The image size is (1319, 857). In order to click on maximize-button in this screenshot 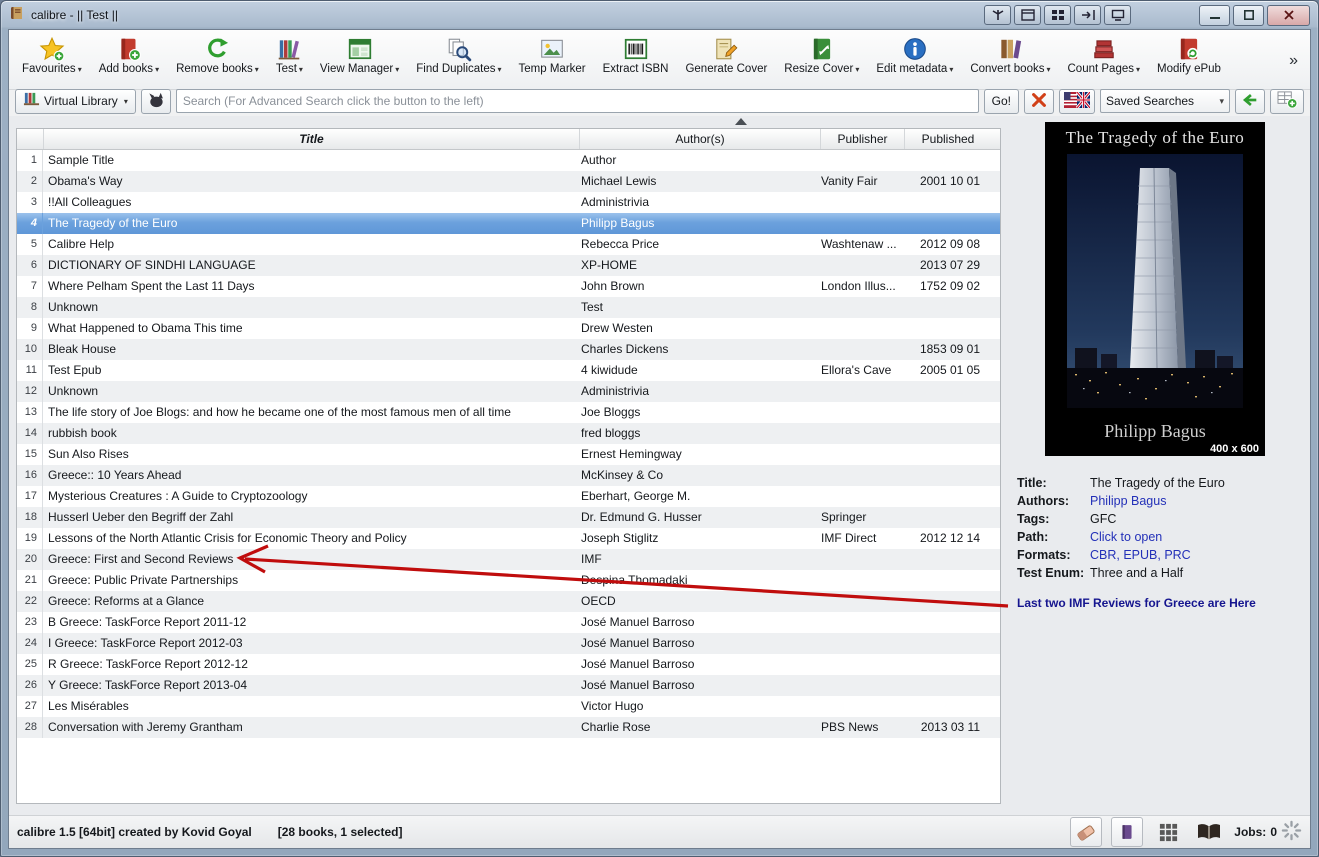, I will do `click(1248, 15)`.